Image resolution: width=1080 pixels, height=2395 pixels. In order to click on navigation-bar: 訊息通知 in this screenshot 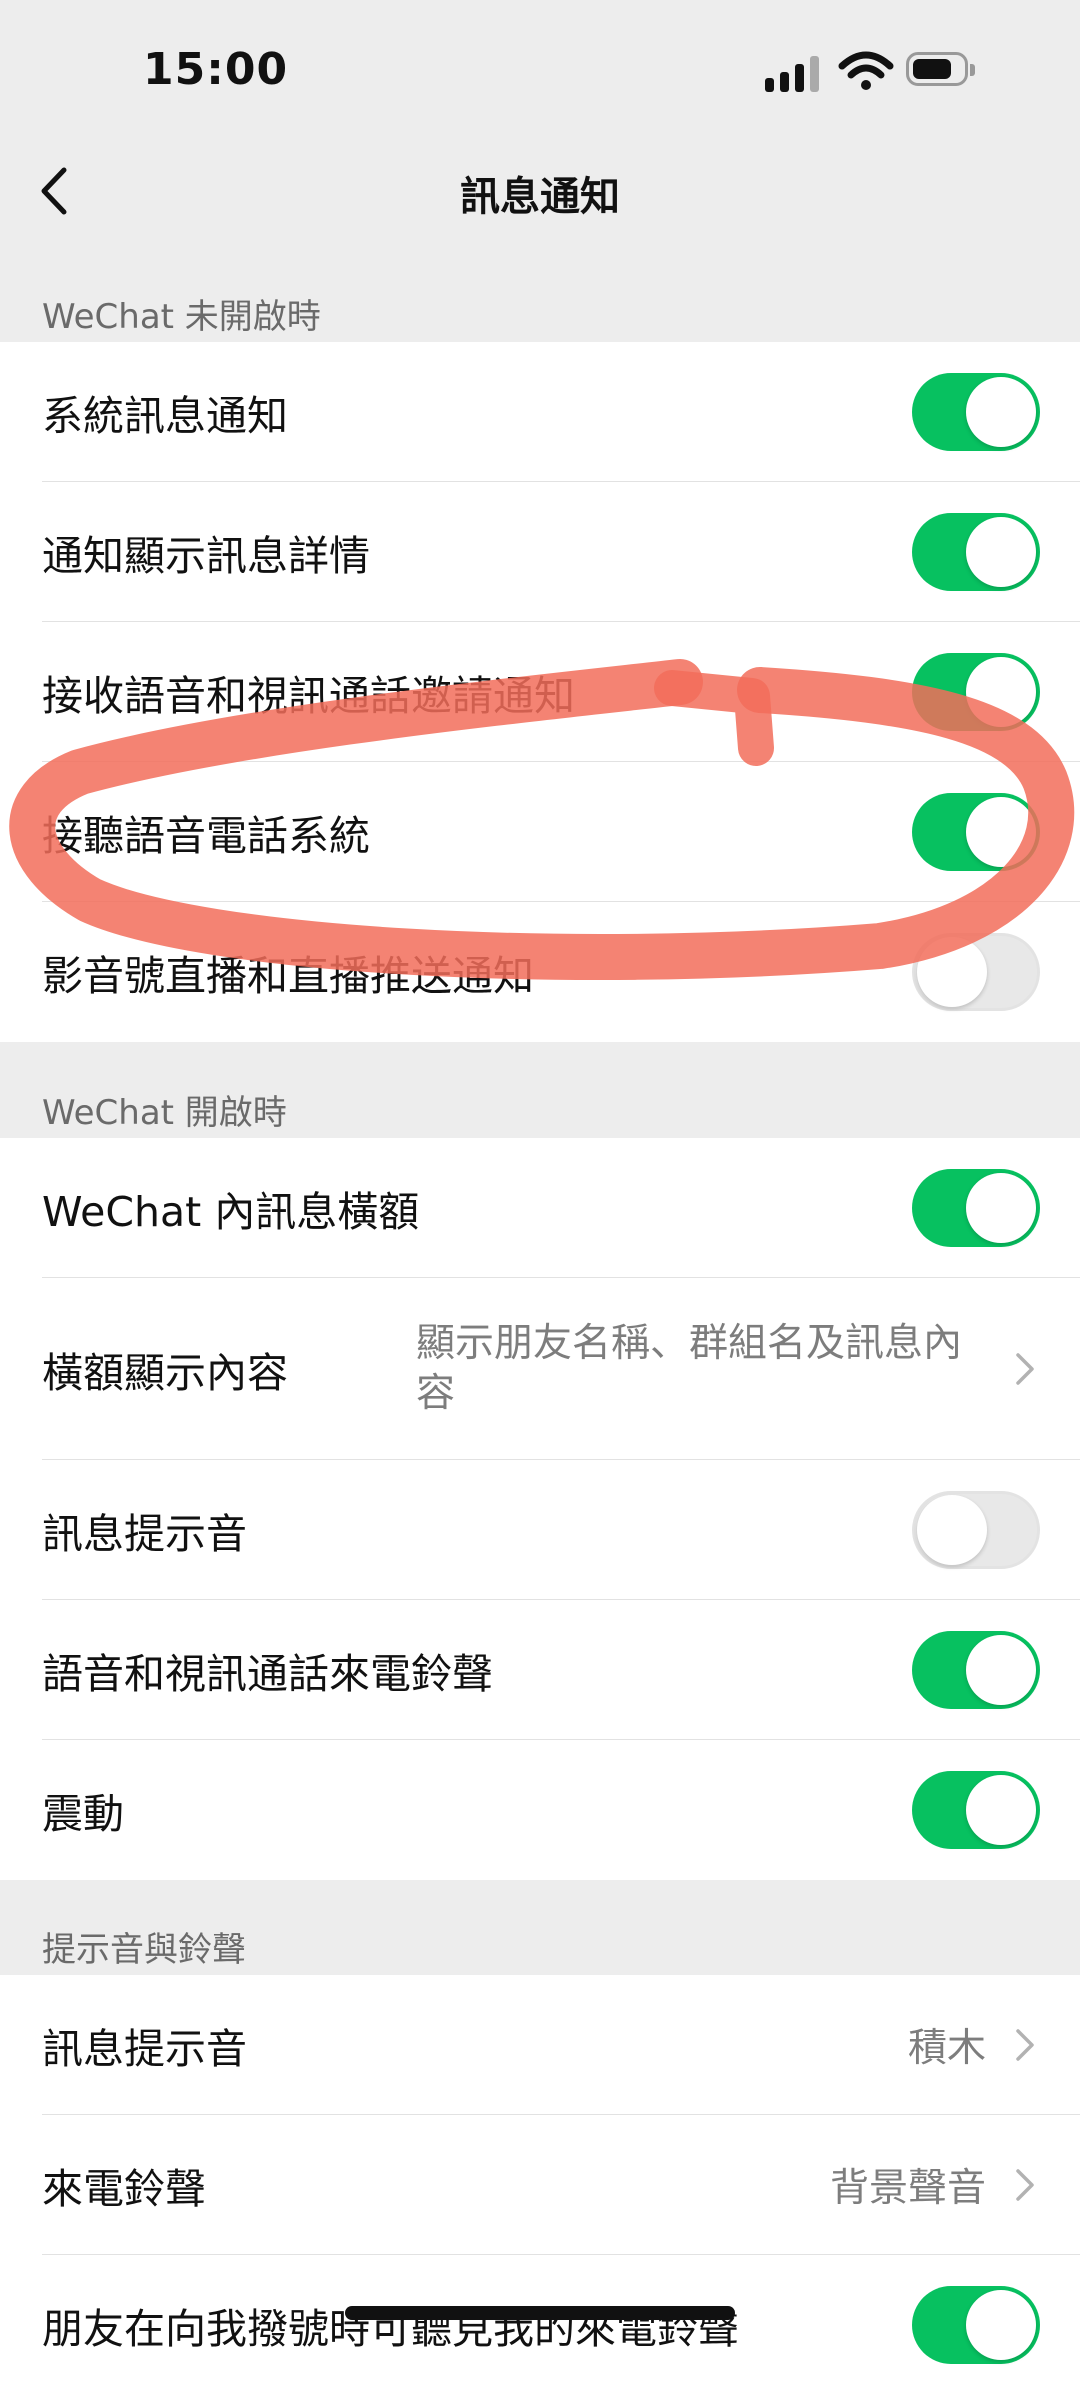, I will do `click(540, 190)`.